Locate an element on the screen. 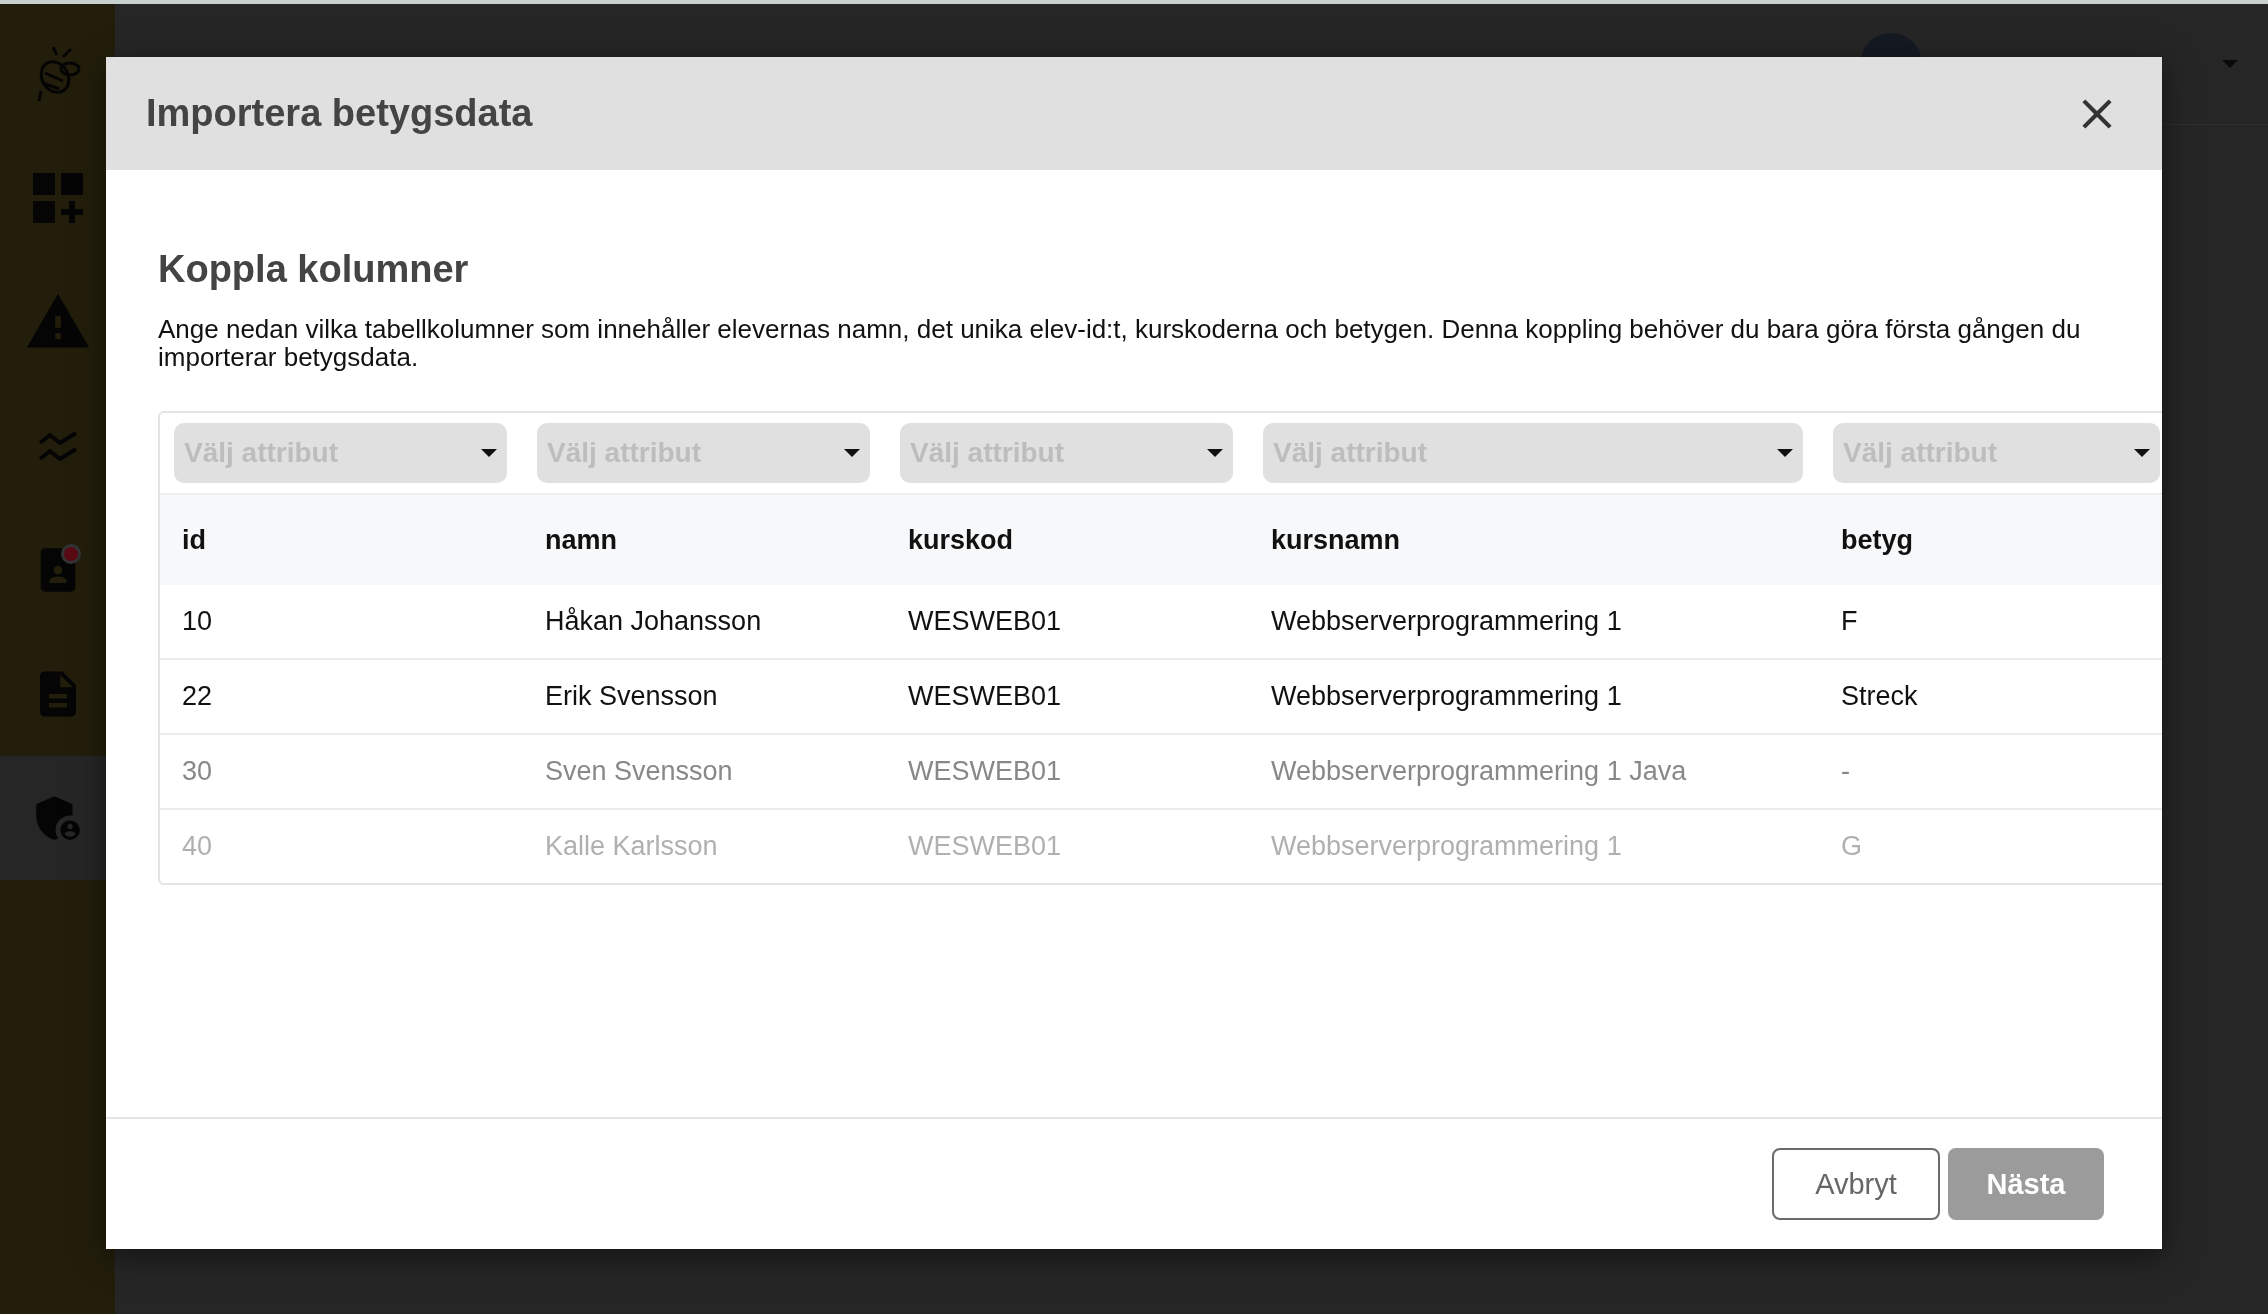 This screenshot has width=2268, height=1314. table-cell: G is located at coordinates (1990, 845).